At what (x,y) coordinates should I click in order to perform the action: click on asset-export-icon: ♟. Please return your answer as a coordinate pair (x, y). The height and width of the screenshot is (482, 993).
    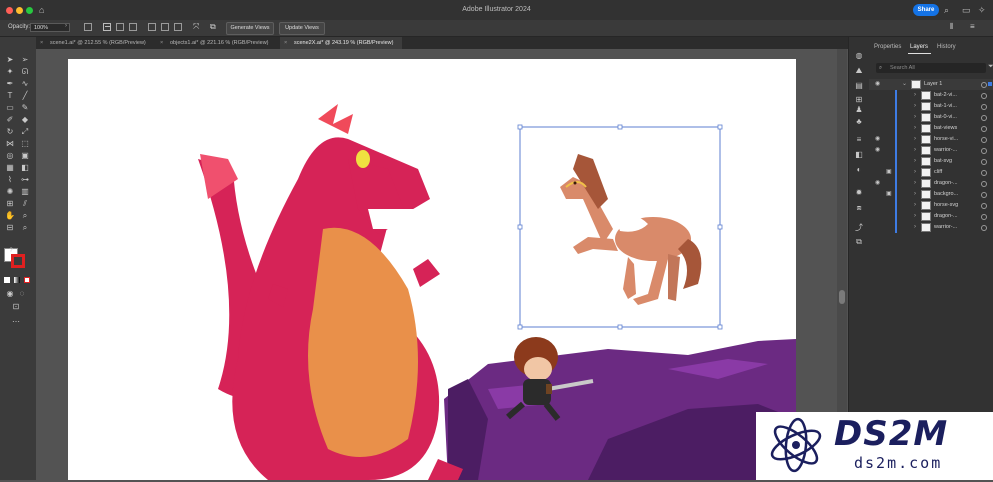
    Looking at the image, I should click on (859, 110).